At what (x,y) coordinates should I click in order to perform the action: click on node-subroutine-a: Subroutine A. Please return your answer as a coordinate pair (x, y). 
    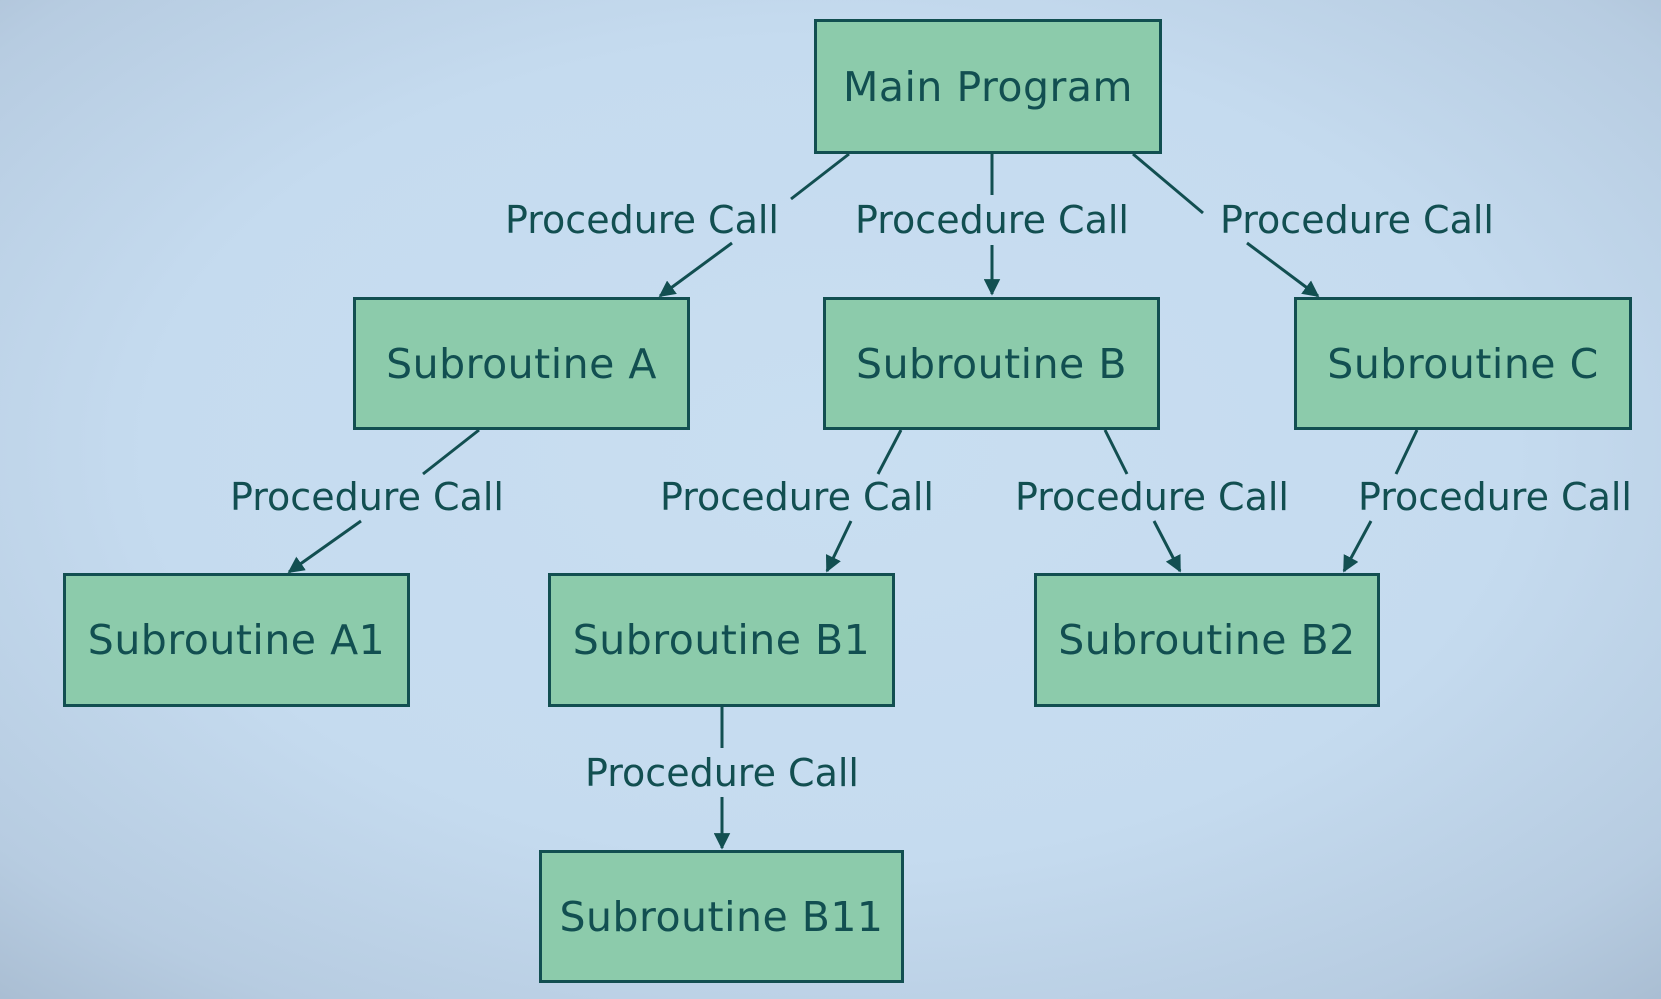
    Looking at the image, I should click on (521, 363).